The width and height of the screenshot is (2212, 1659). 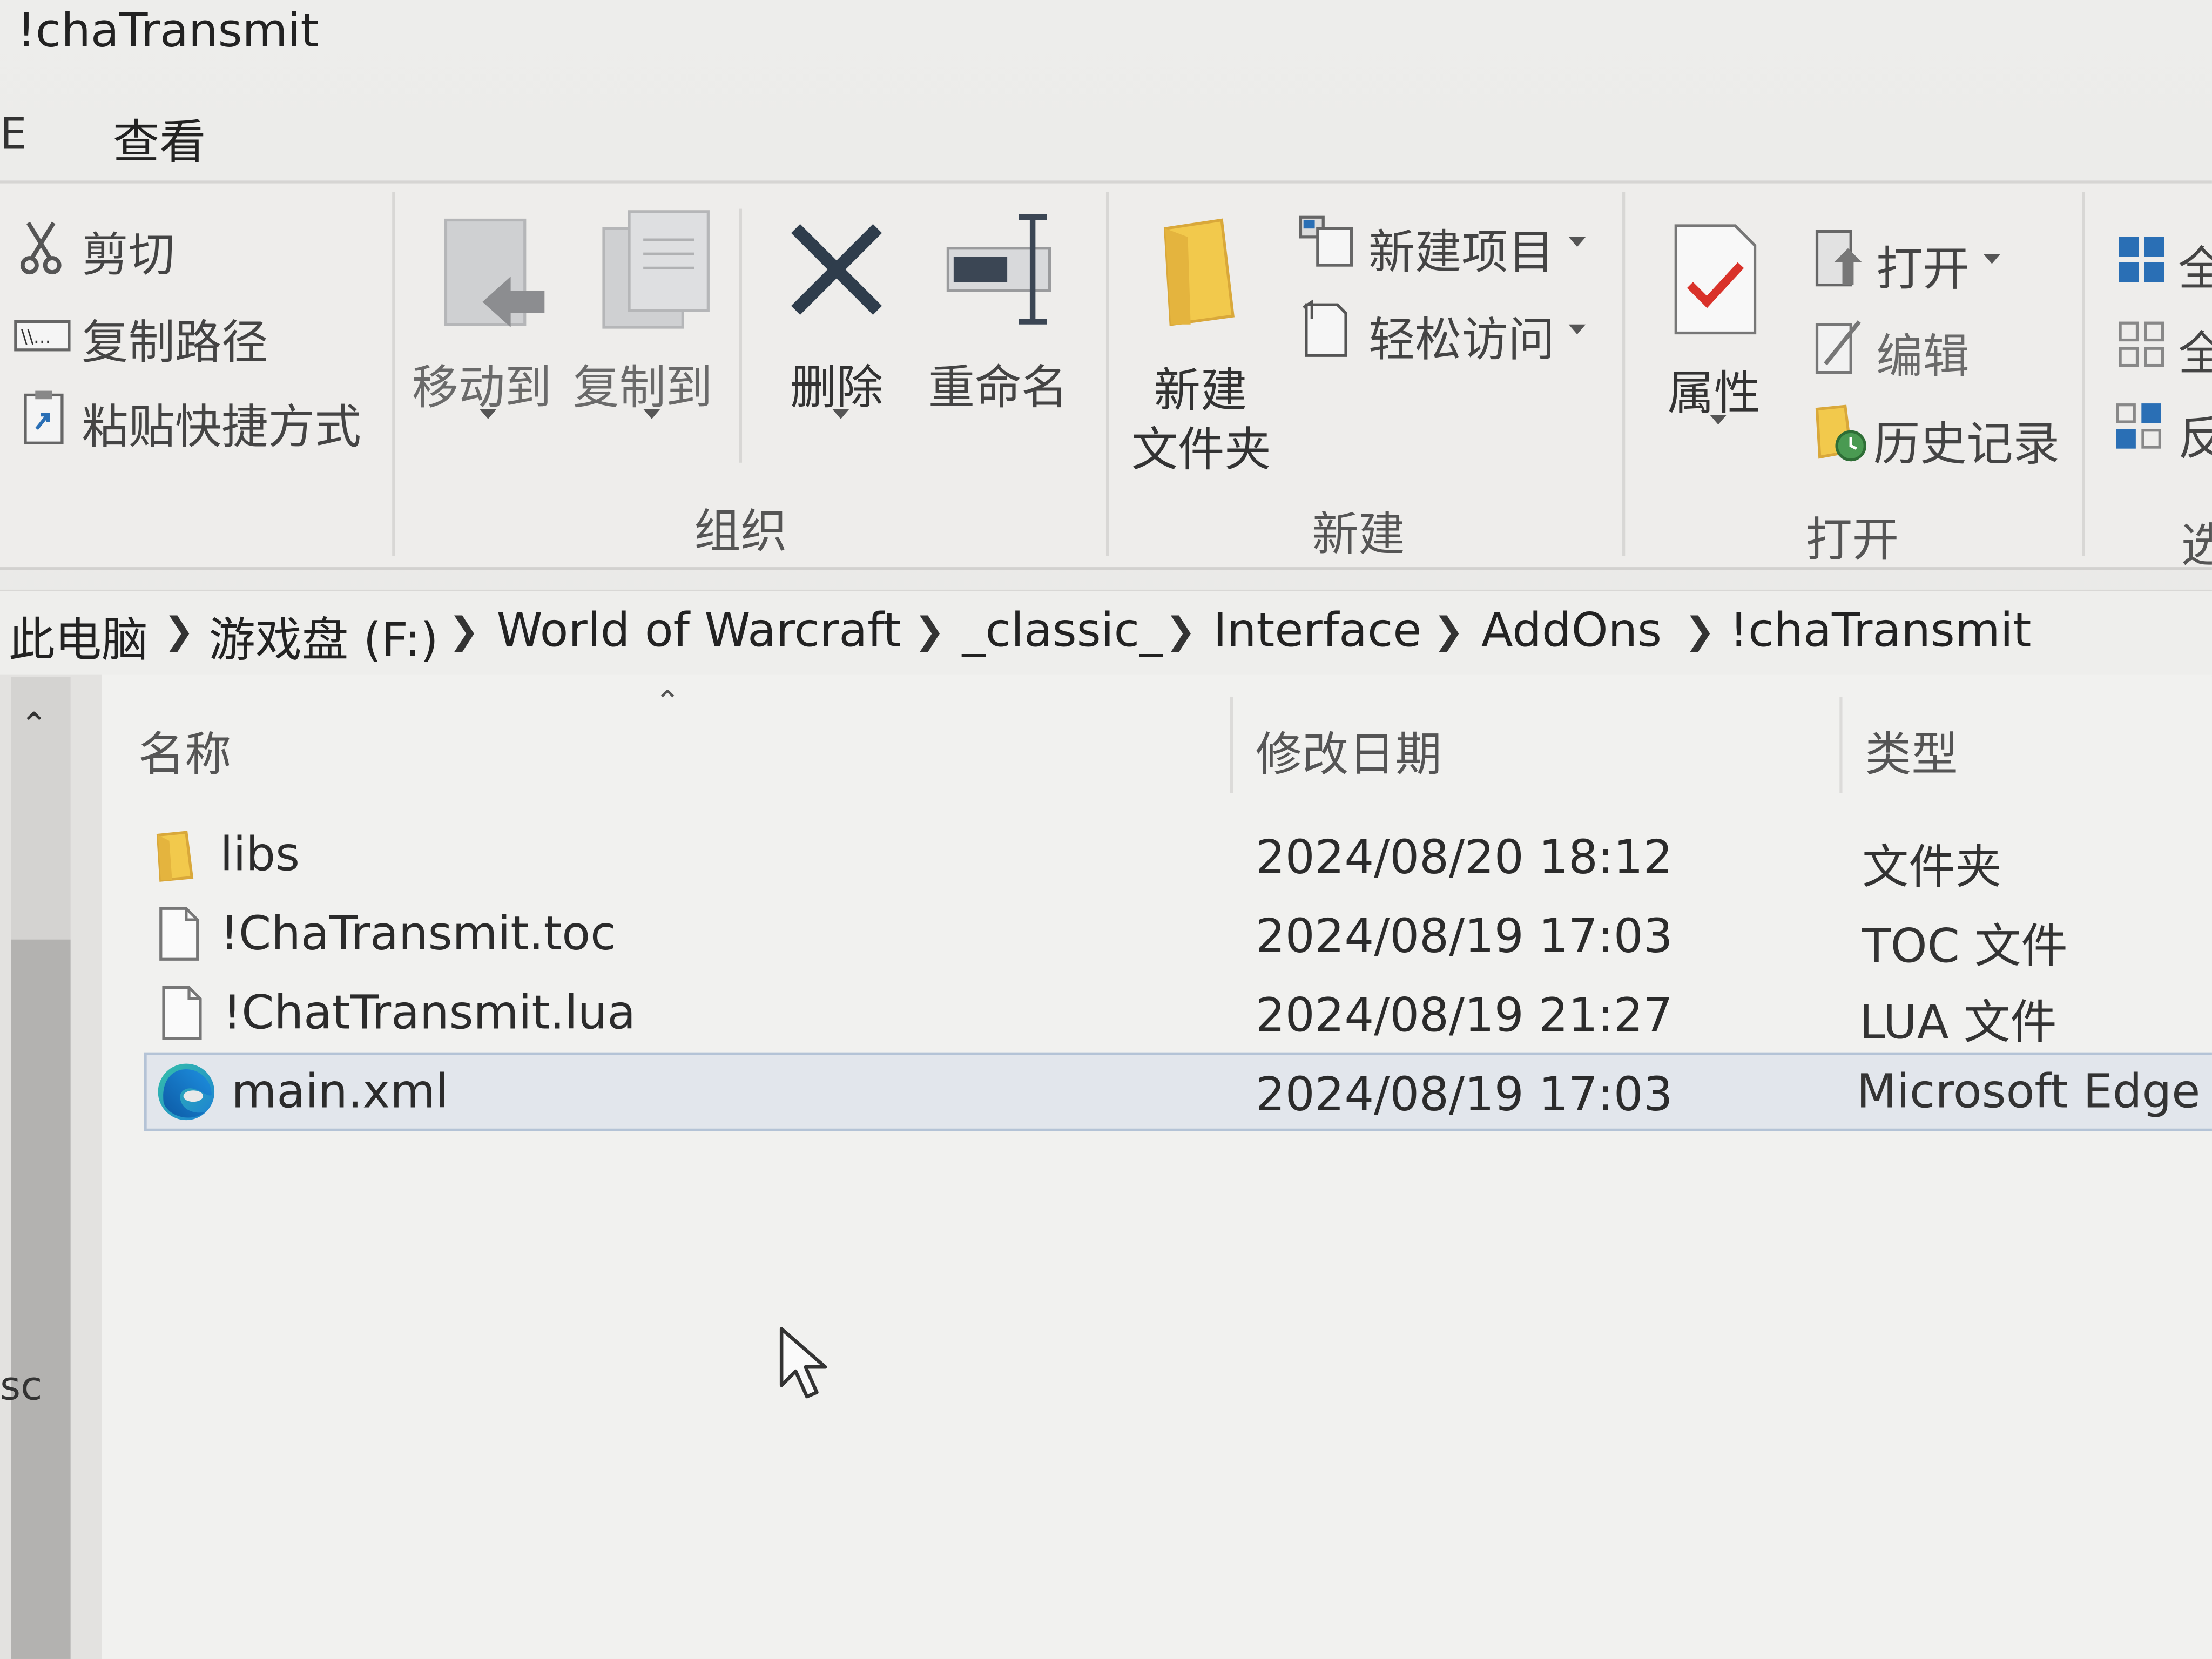 I want to click on move-to-icon, so click(x=496, y=276).